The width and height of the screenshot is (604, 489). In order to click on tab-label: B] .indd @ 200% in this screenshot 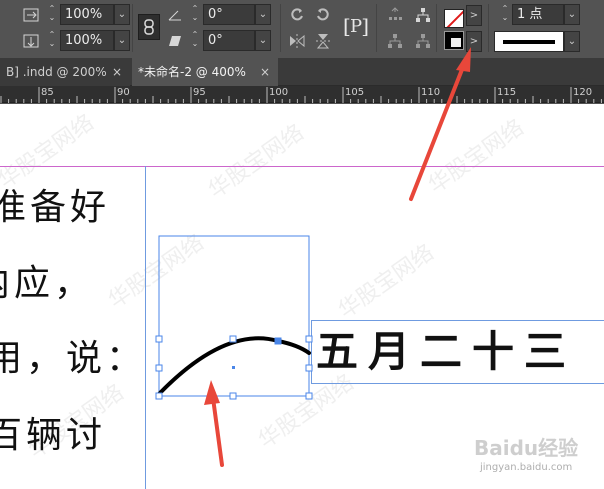, I will do `click(56, 72)`.